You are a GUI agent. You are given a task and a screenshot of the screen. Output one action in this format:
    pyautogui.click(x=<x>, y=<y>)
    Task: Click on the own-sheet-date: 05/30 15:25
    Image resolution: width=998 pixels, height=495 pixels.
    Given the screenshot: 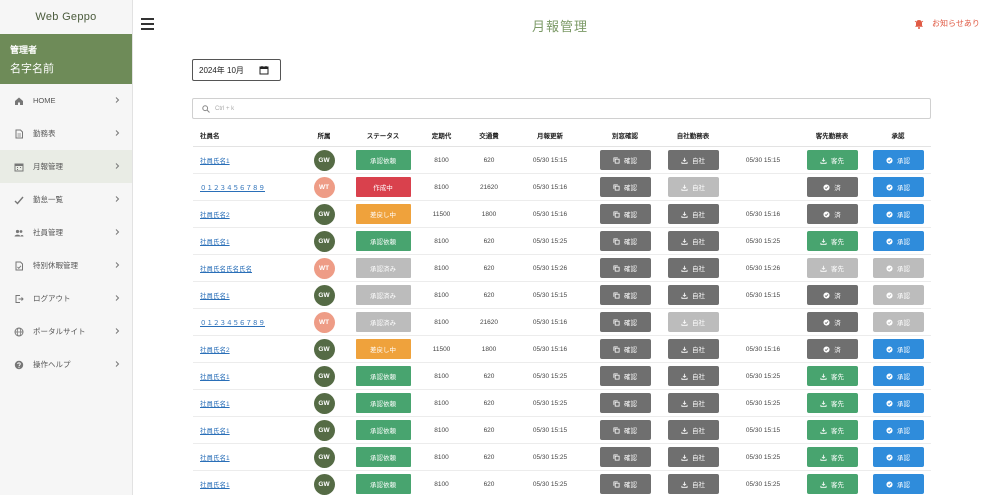 What is the action you would take?
    pyautogui.click(x=763, y=403)
    